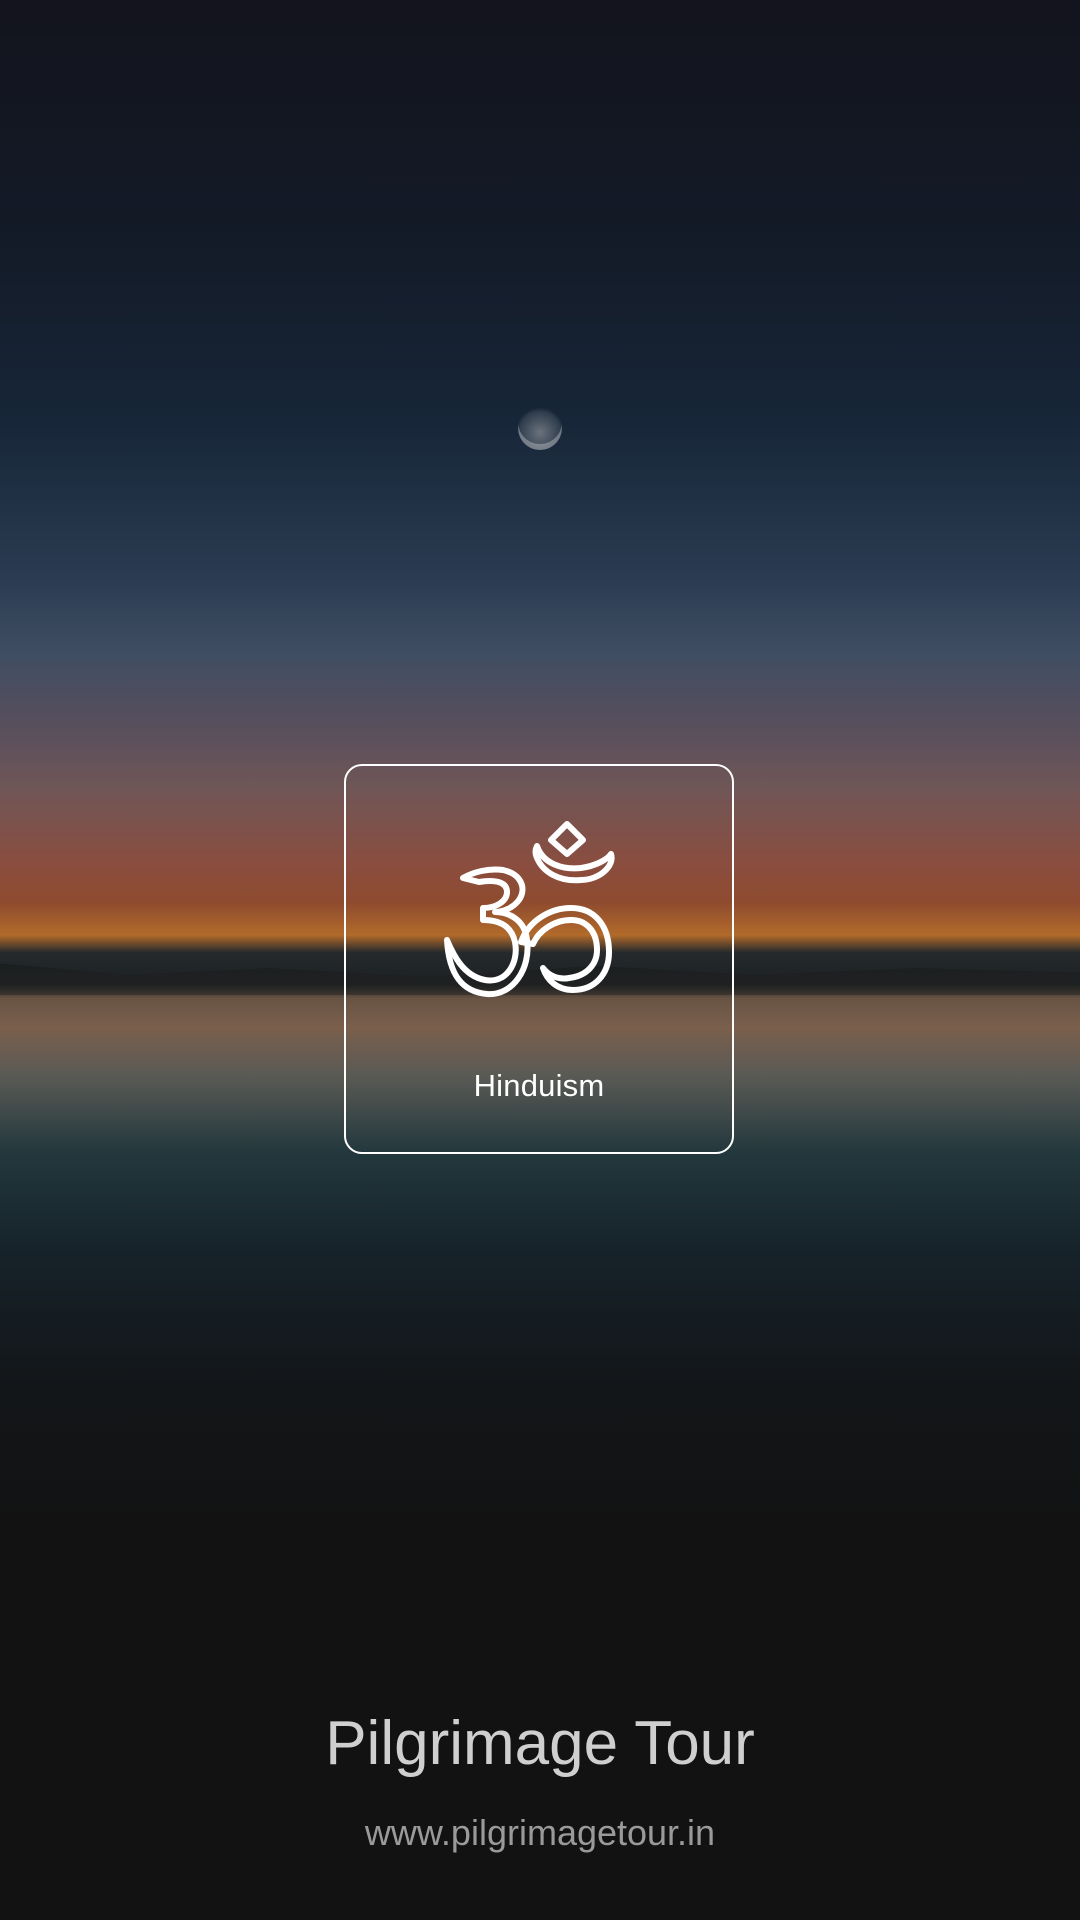  Describe the element at coordinates (540, 428) in the screenshot. I see `crescent-moon` at that location.